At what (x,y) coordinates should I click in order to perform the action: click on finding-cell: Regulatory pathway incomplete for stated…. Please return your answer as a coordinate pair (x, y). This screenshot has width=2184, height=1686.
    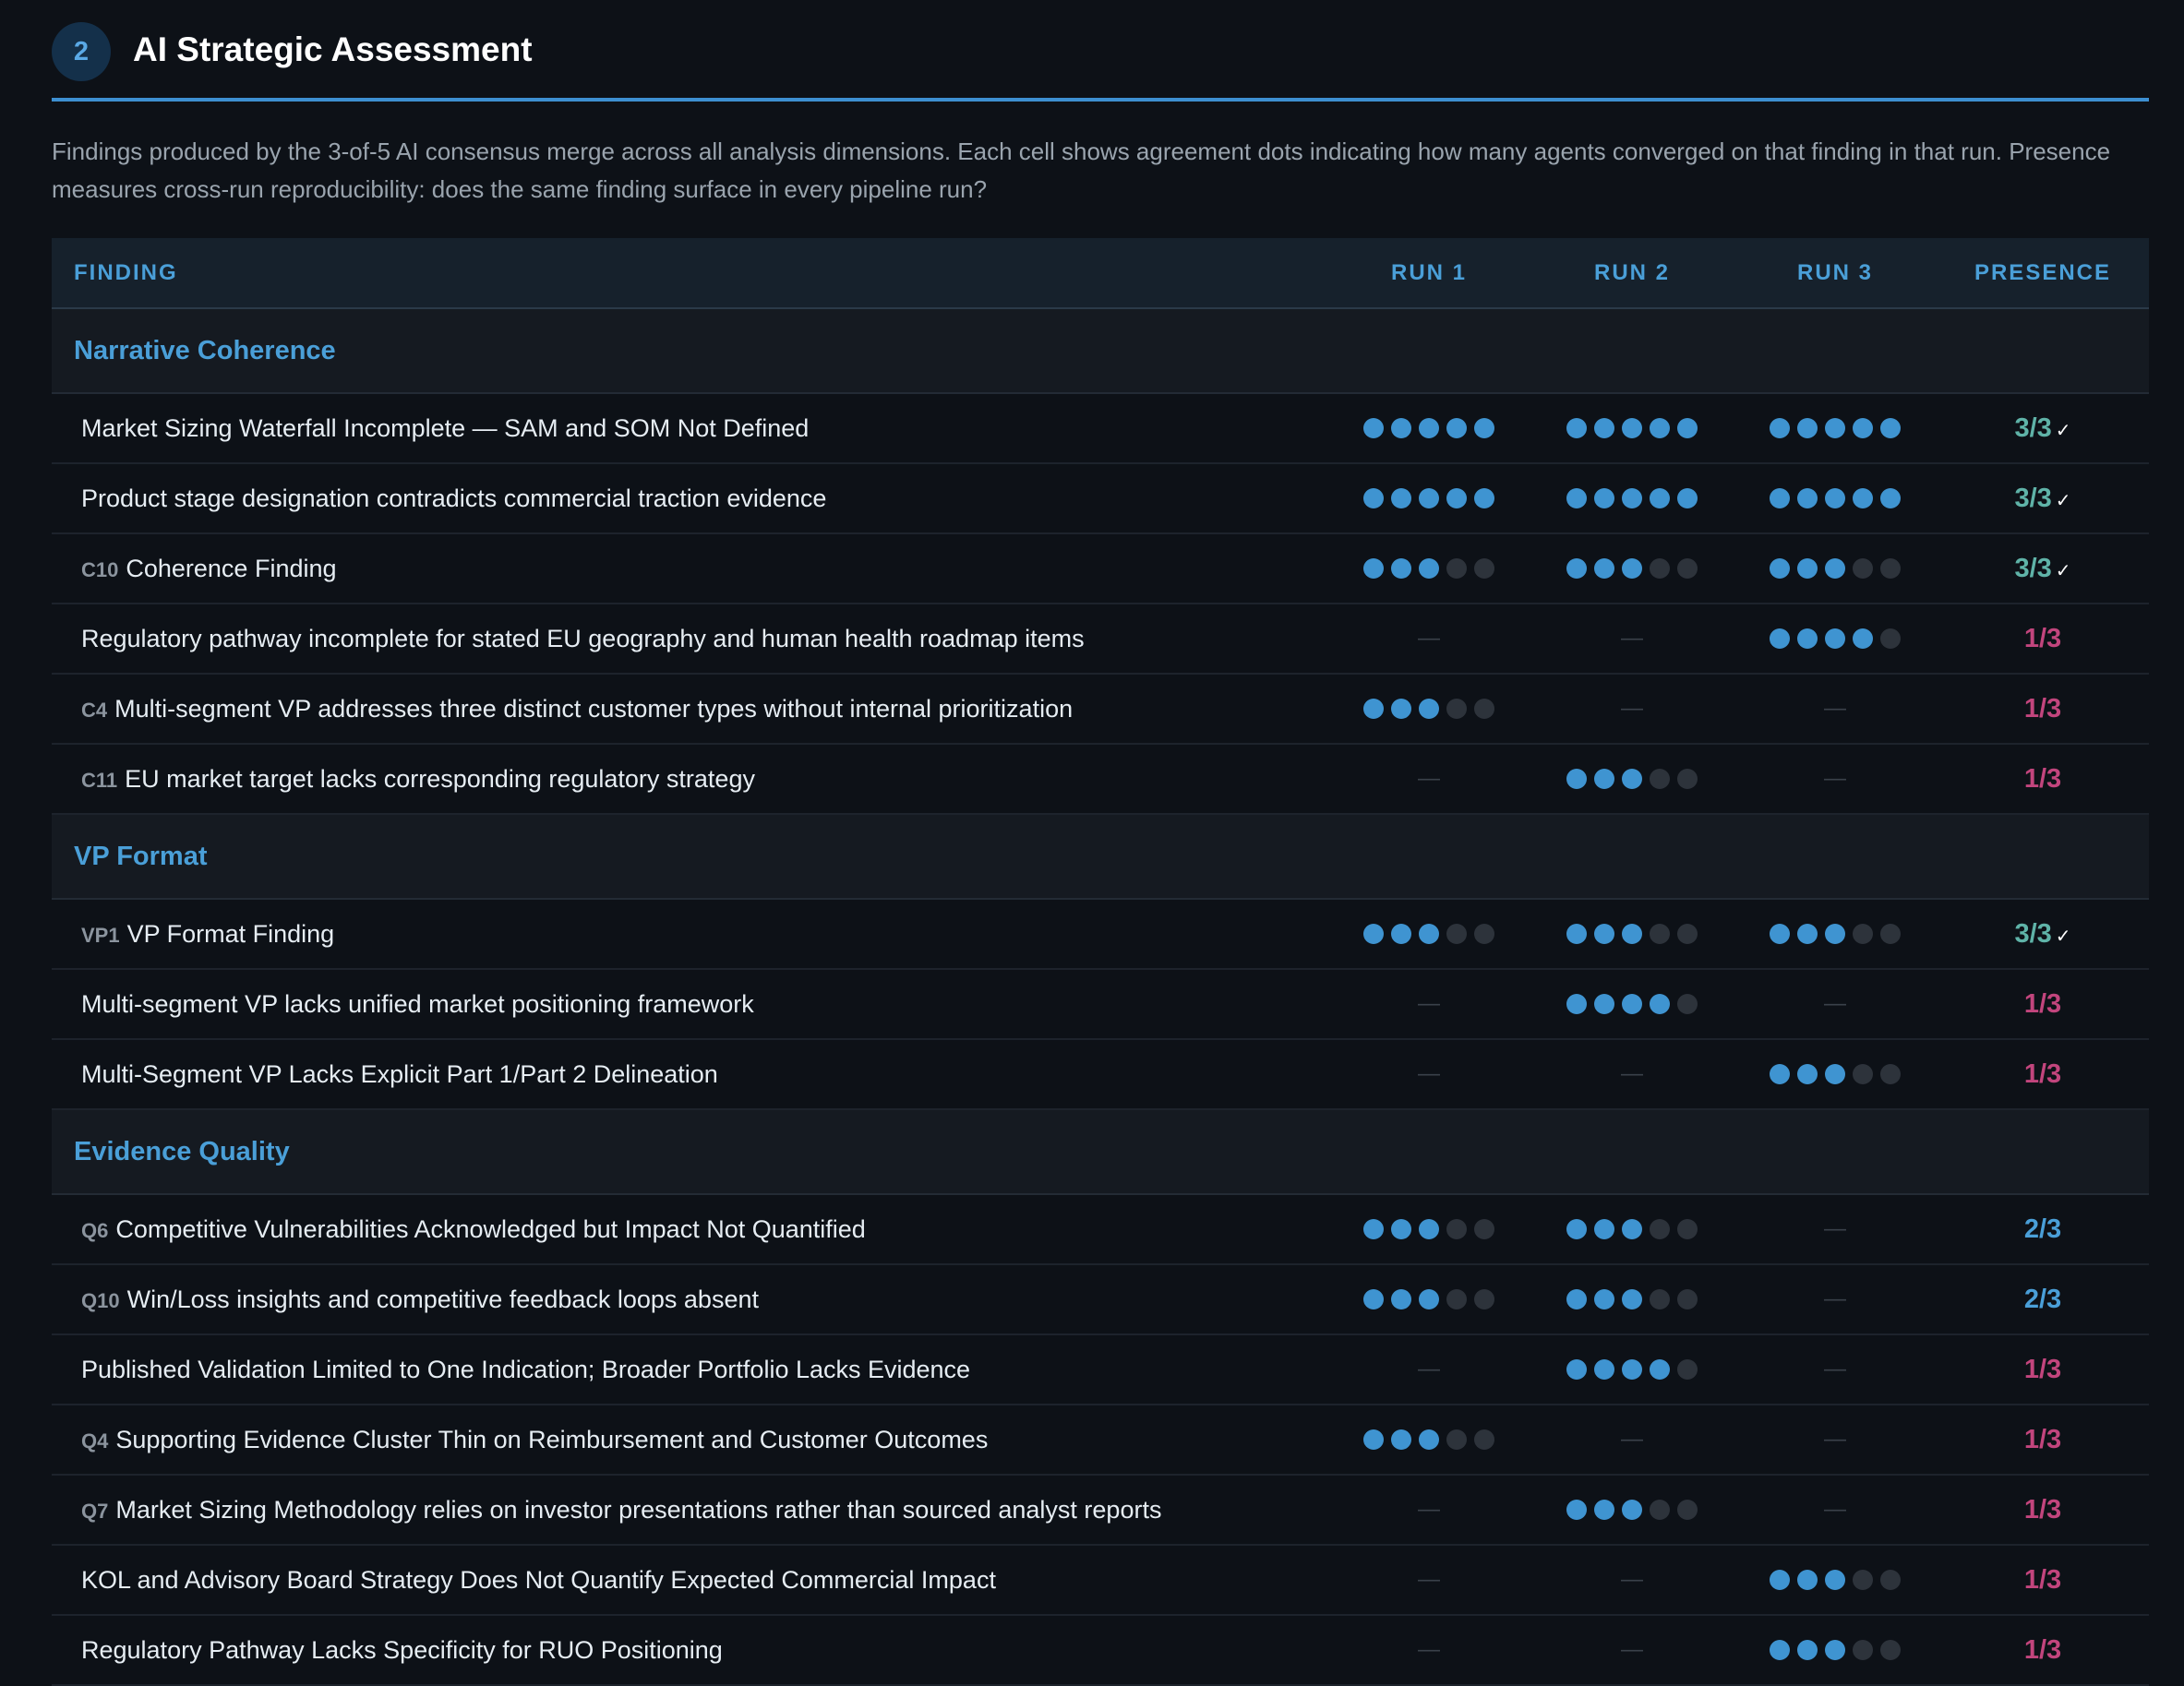
    Looking at the image, I should click on (689, 639).